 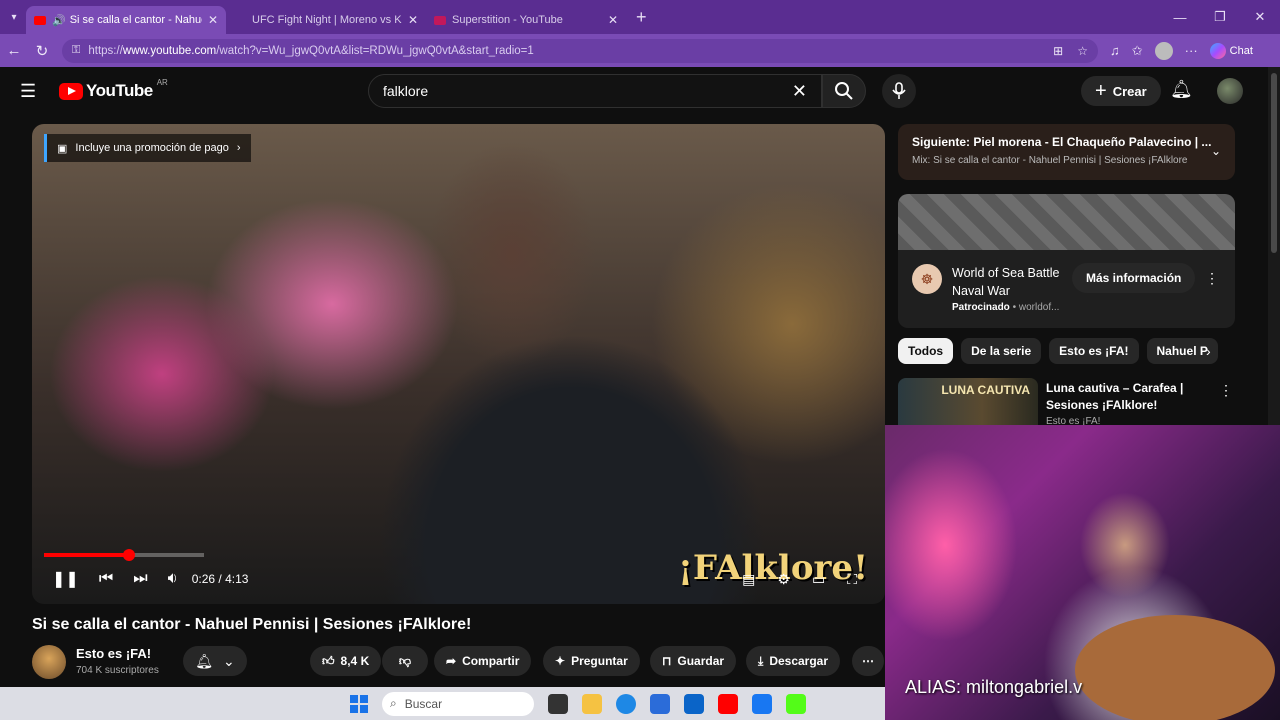 What do you see at coordinates (728, 703) in the screenshot?
I see `youtube-app-icon` at bounding box center [728, 703].